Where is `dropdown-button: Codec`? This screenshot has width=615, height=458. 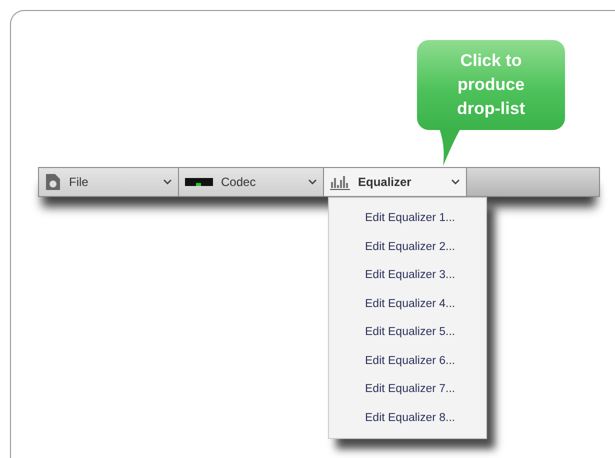
dropdown-button: Codec is located at coordinates (251, 182).